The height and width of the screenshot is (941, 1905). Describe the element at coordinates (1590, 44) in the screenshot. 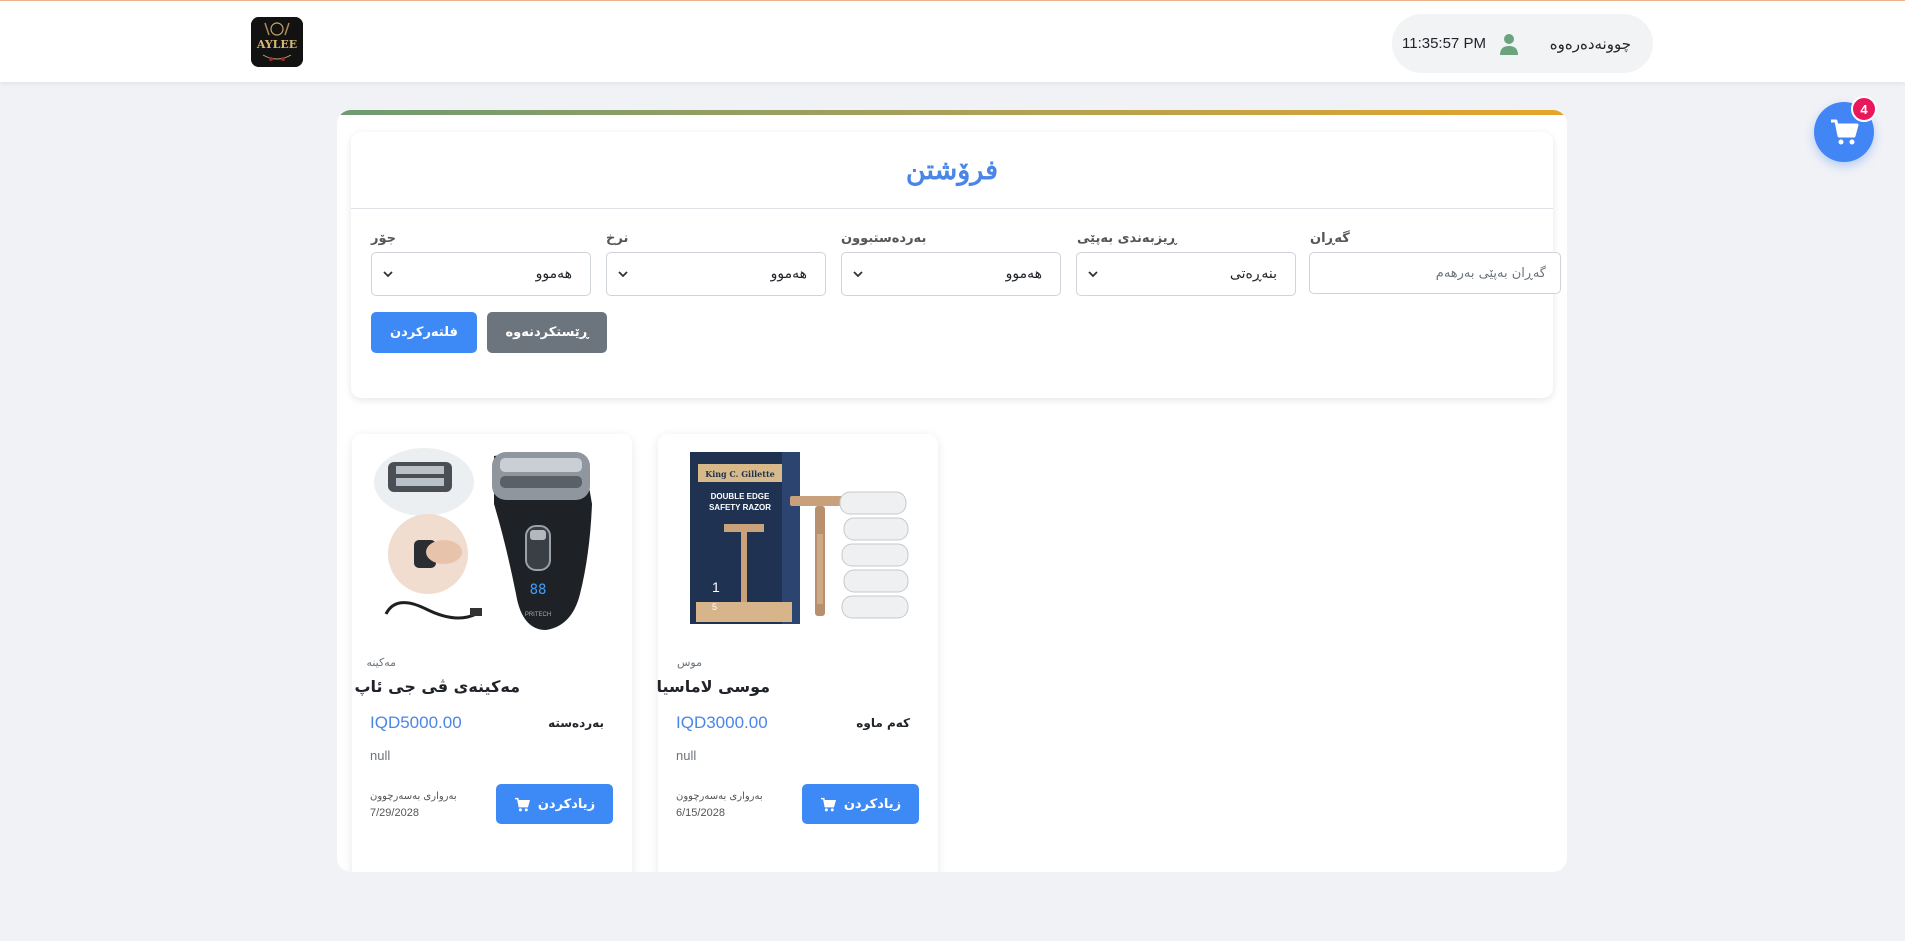

I see `logout-button: چوونەدەرەوە` at that location.